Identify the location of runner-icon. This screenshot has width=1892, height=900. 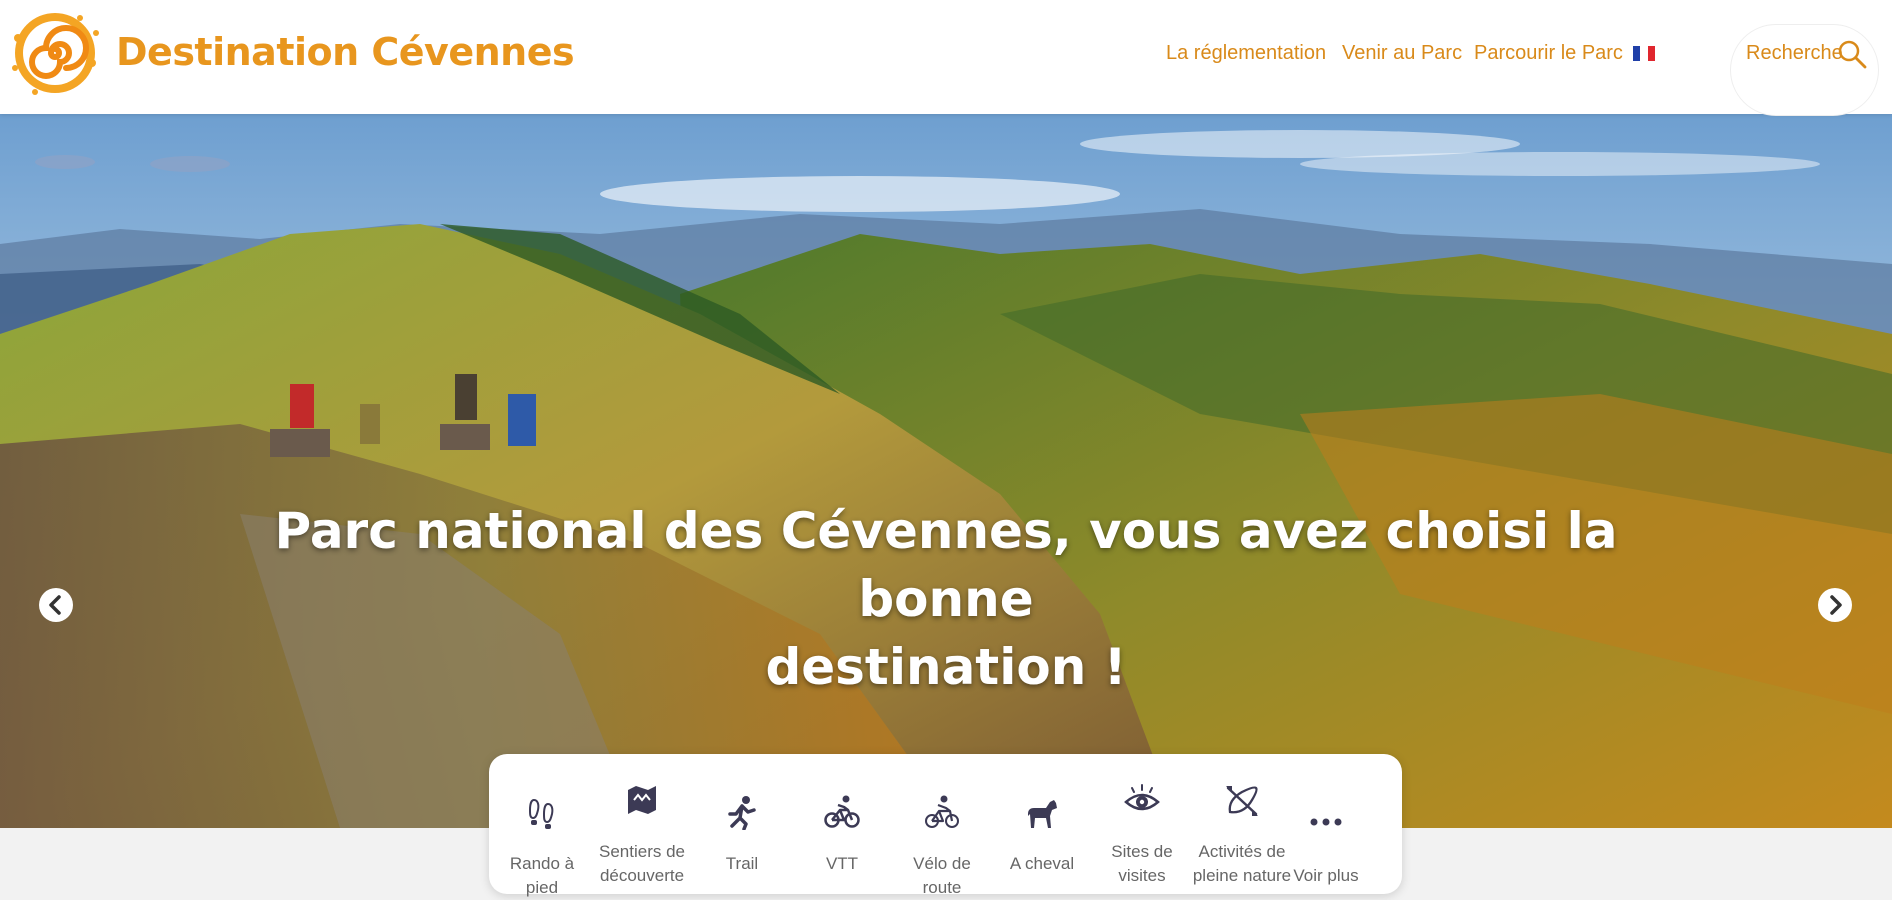
(742, 813).